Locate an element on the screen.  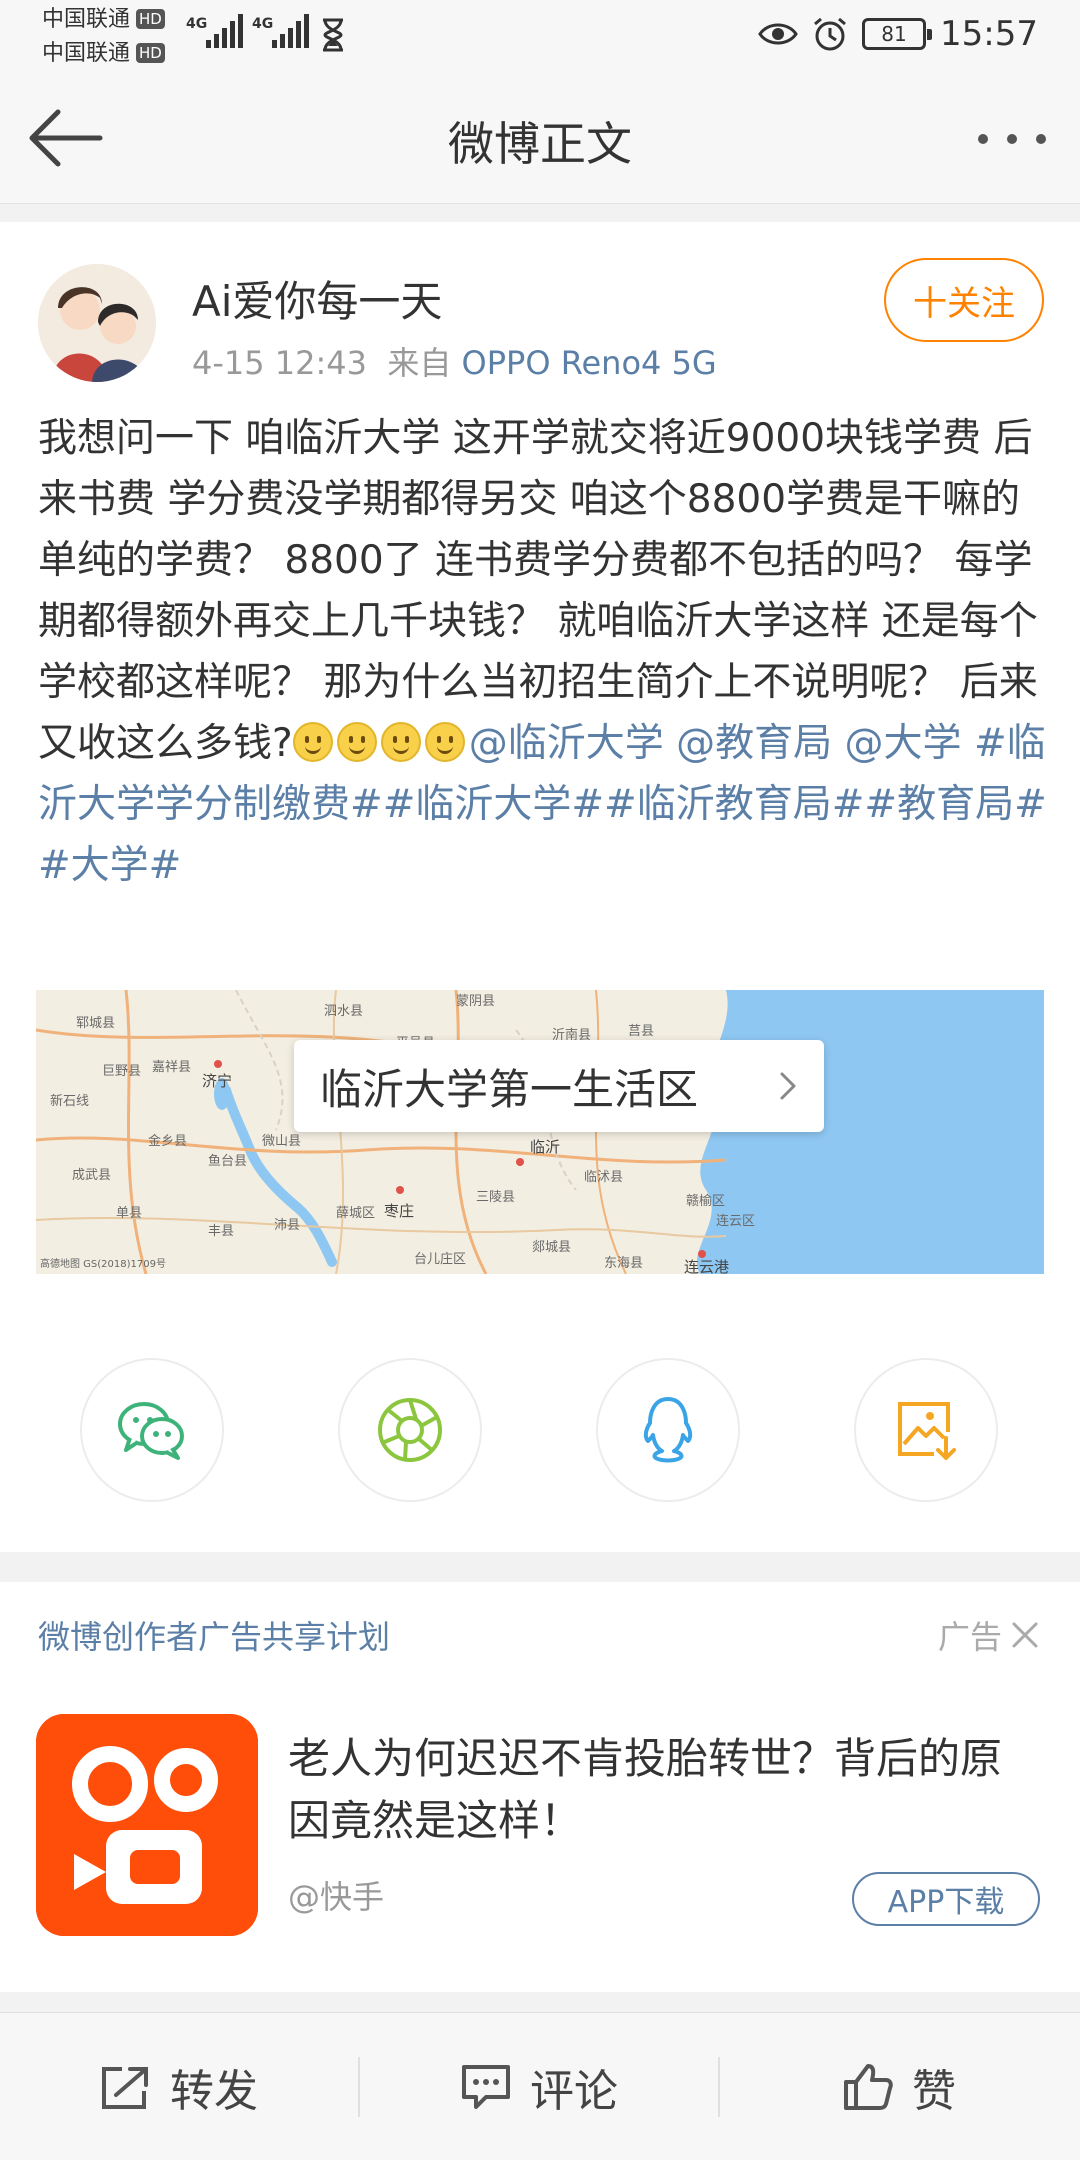
ad-plan-label: 微博创作者广告共享计划 is located at coordinates (214, 1635).